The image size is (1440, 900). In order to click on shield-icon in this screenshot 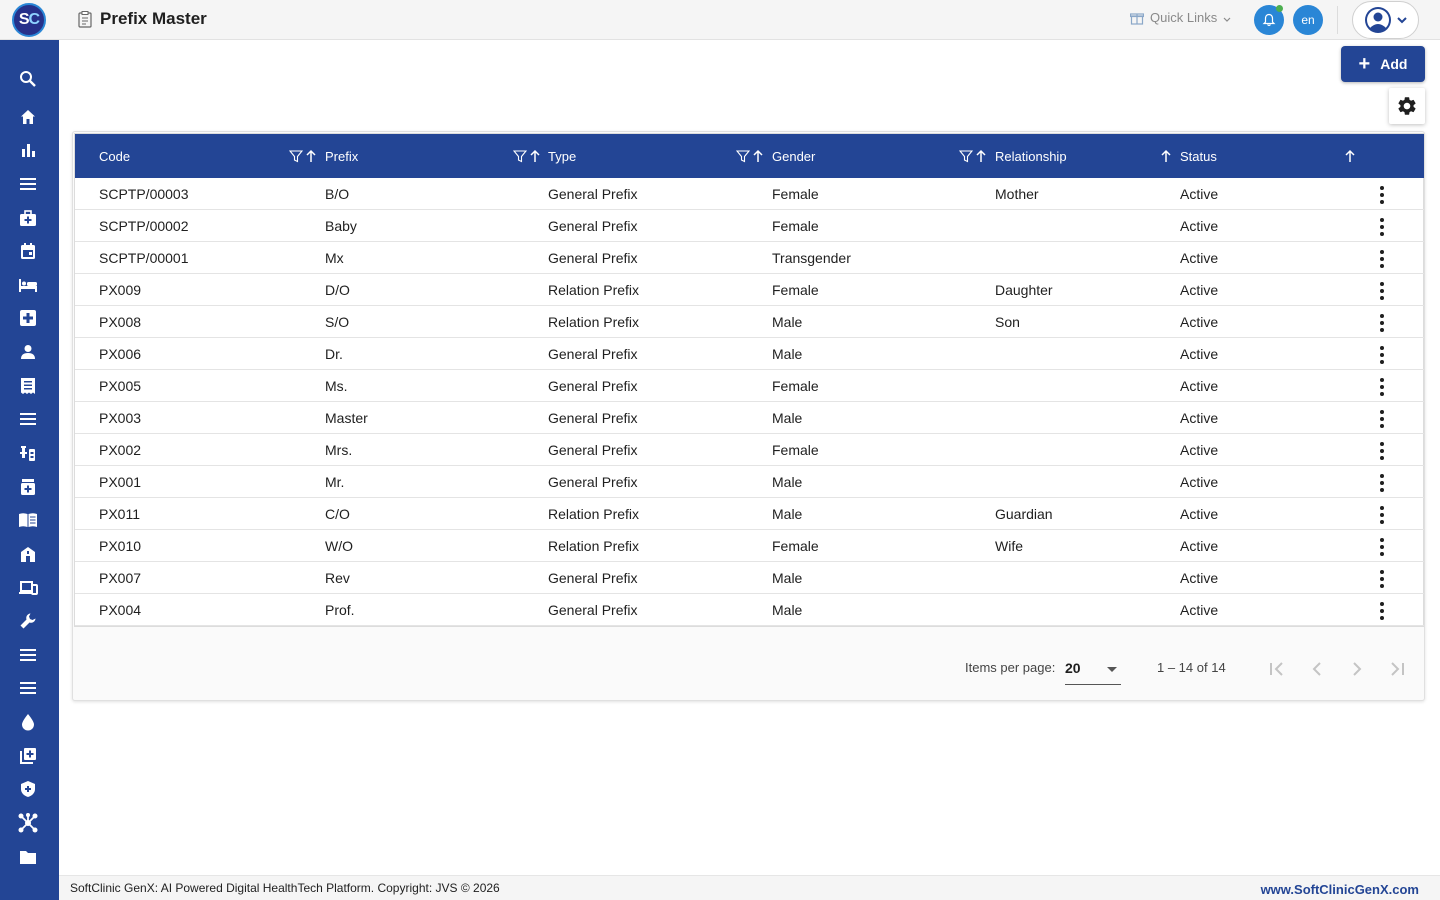, I will do `click(28, 789)`.